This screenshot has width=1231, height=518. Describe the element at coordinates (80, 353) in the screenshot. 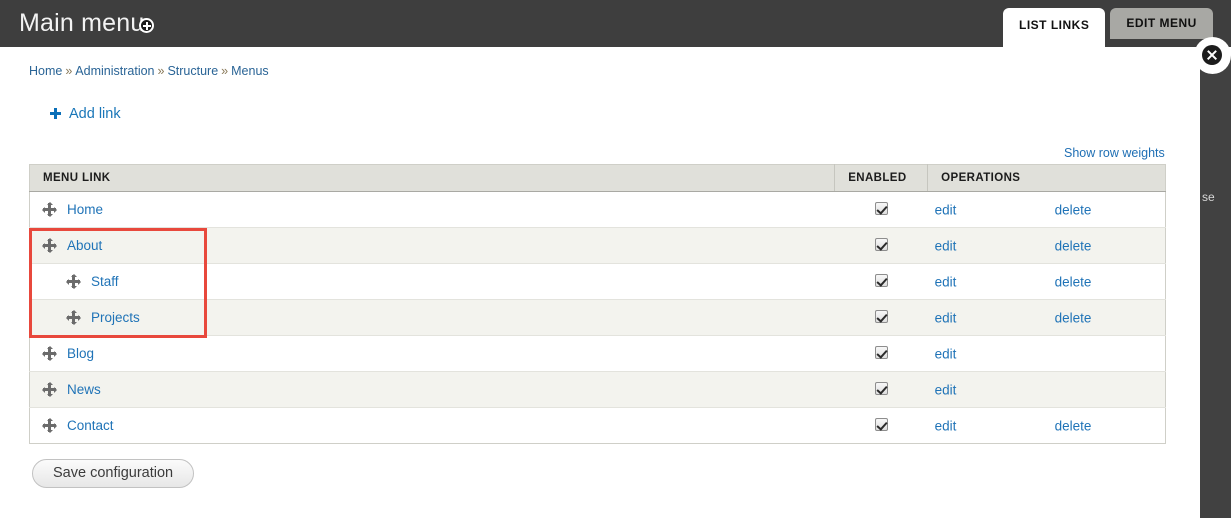

I see `menu-link-label: Blog` at that location.